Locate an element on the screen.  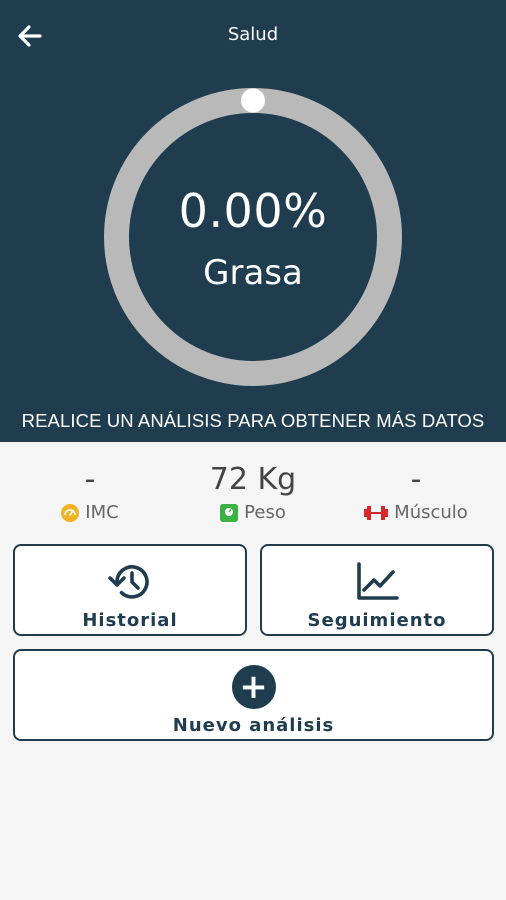
body-fat-label: Grasa is located at coordinates (253, 273).